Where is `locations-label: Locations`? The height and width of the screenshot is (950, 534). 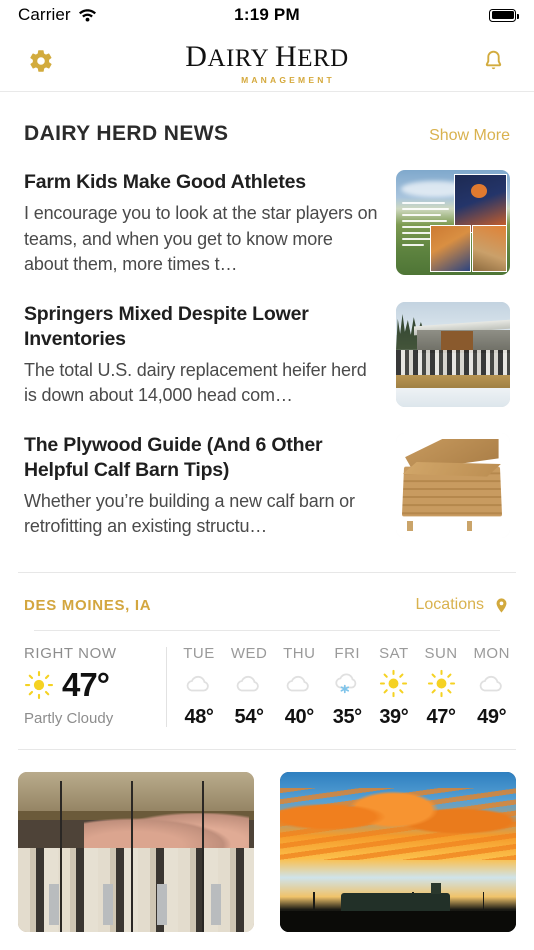
locations-label: Locations is located at coordinates (450, 605).